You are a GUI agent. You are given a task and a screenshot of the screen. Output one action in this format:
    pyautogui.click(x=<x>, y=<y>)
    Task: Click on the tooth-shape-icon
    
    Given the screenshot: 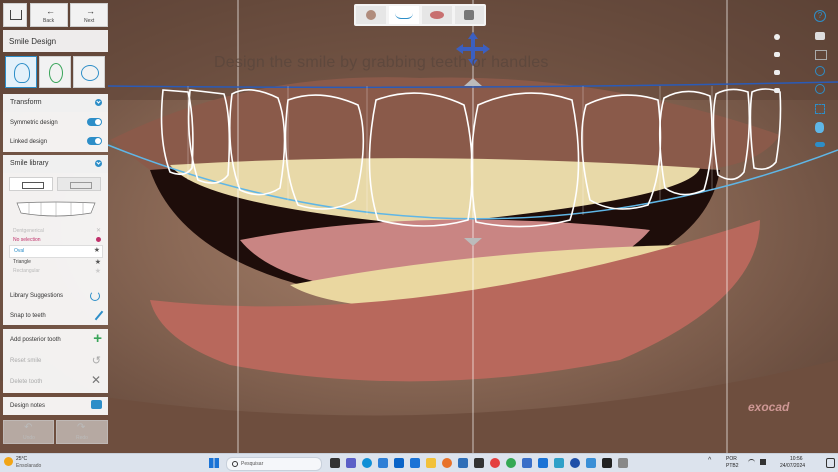 What is the action you would take?
    pyautogui.click(x=56, y=73)
    